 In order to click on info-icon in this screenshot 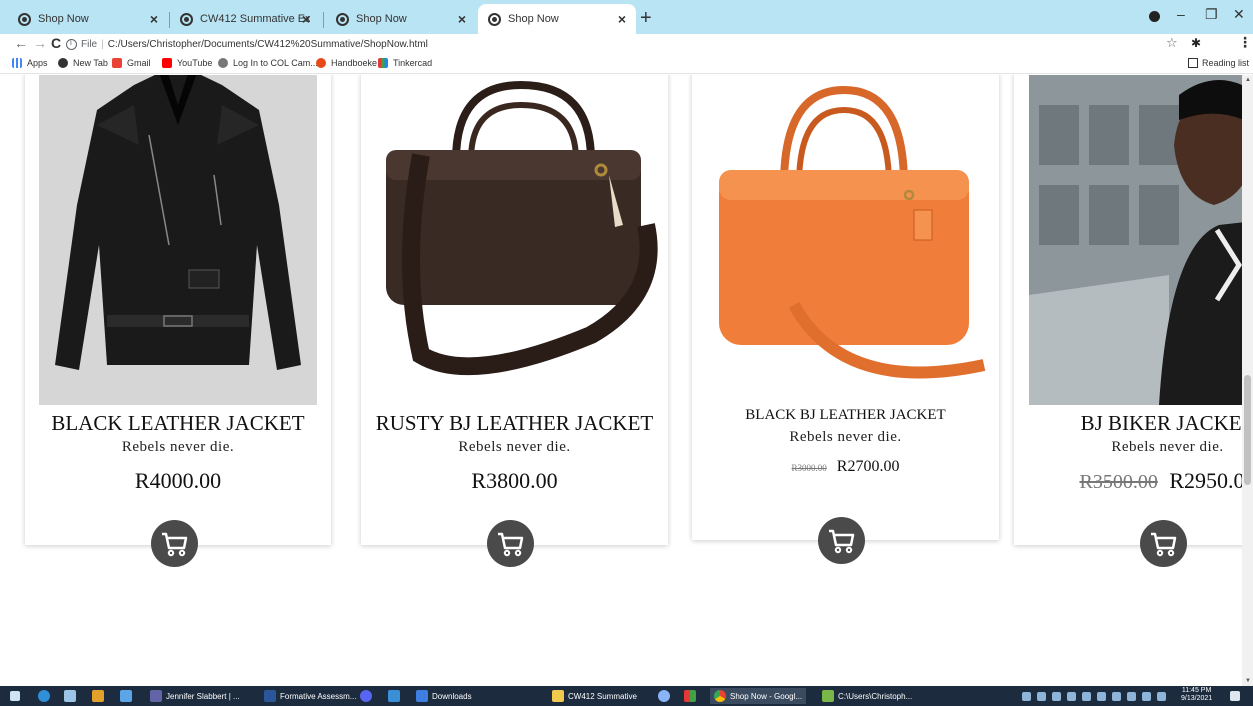, I will do `click(71, 44)`.